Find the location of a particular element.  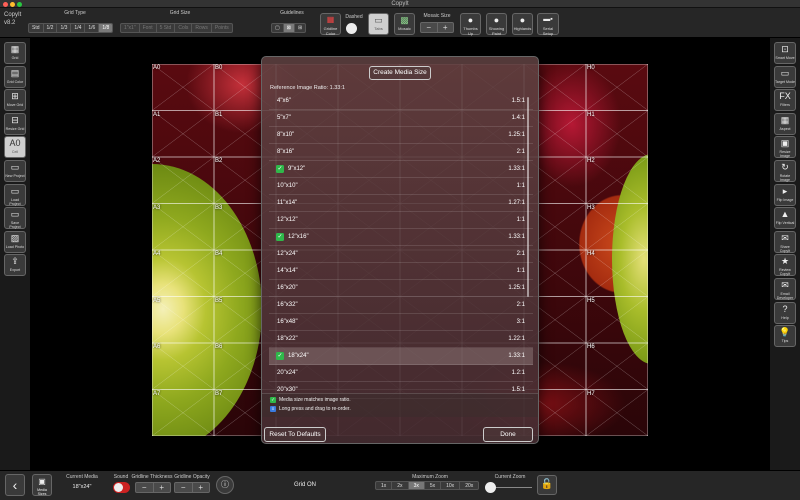

media-sizes-button: ▣ Media Sizes is located at coordinates (42, 485).